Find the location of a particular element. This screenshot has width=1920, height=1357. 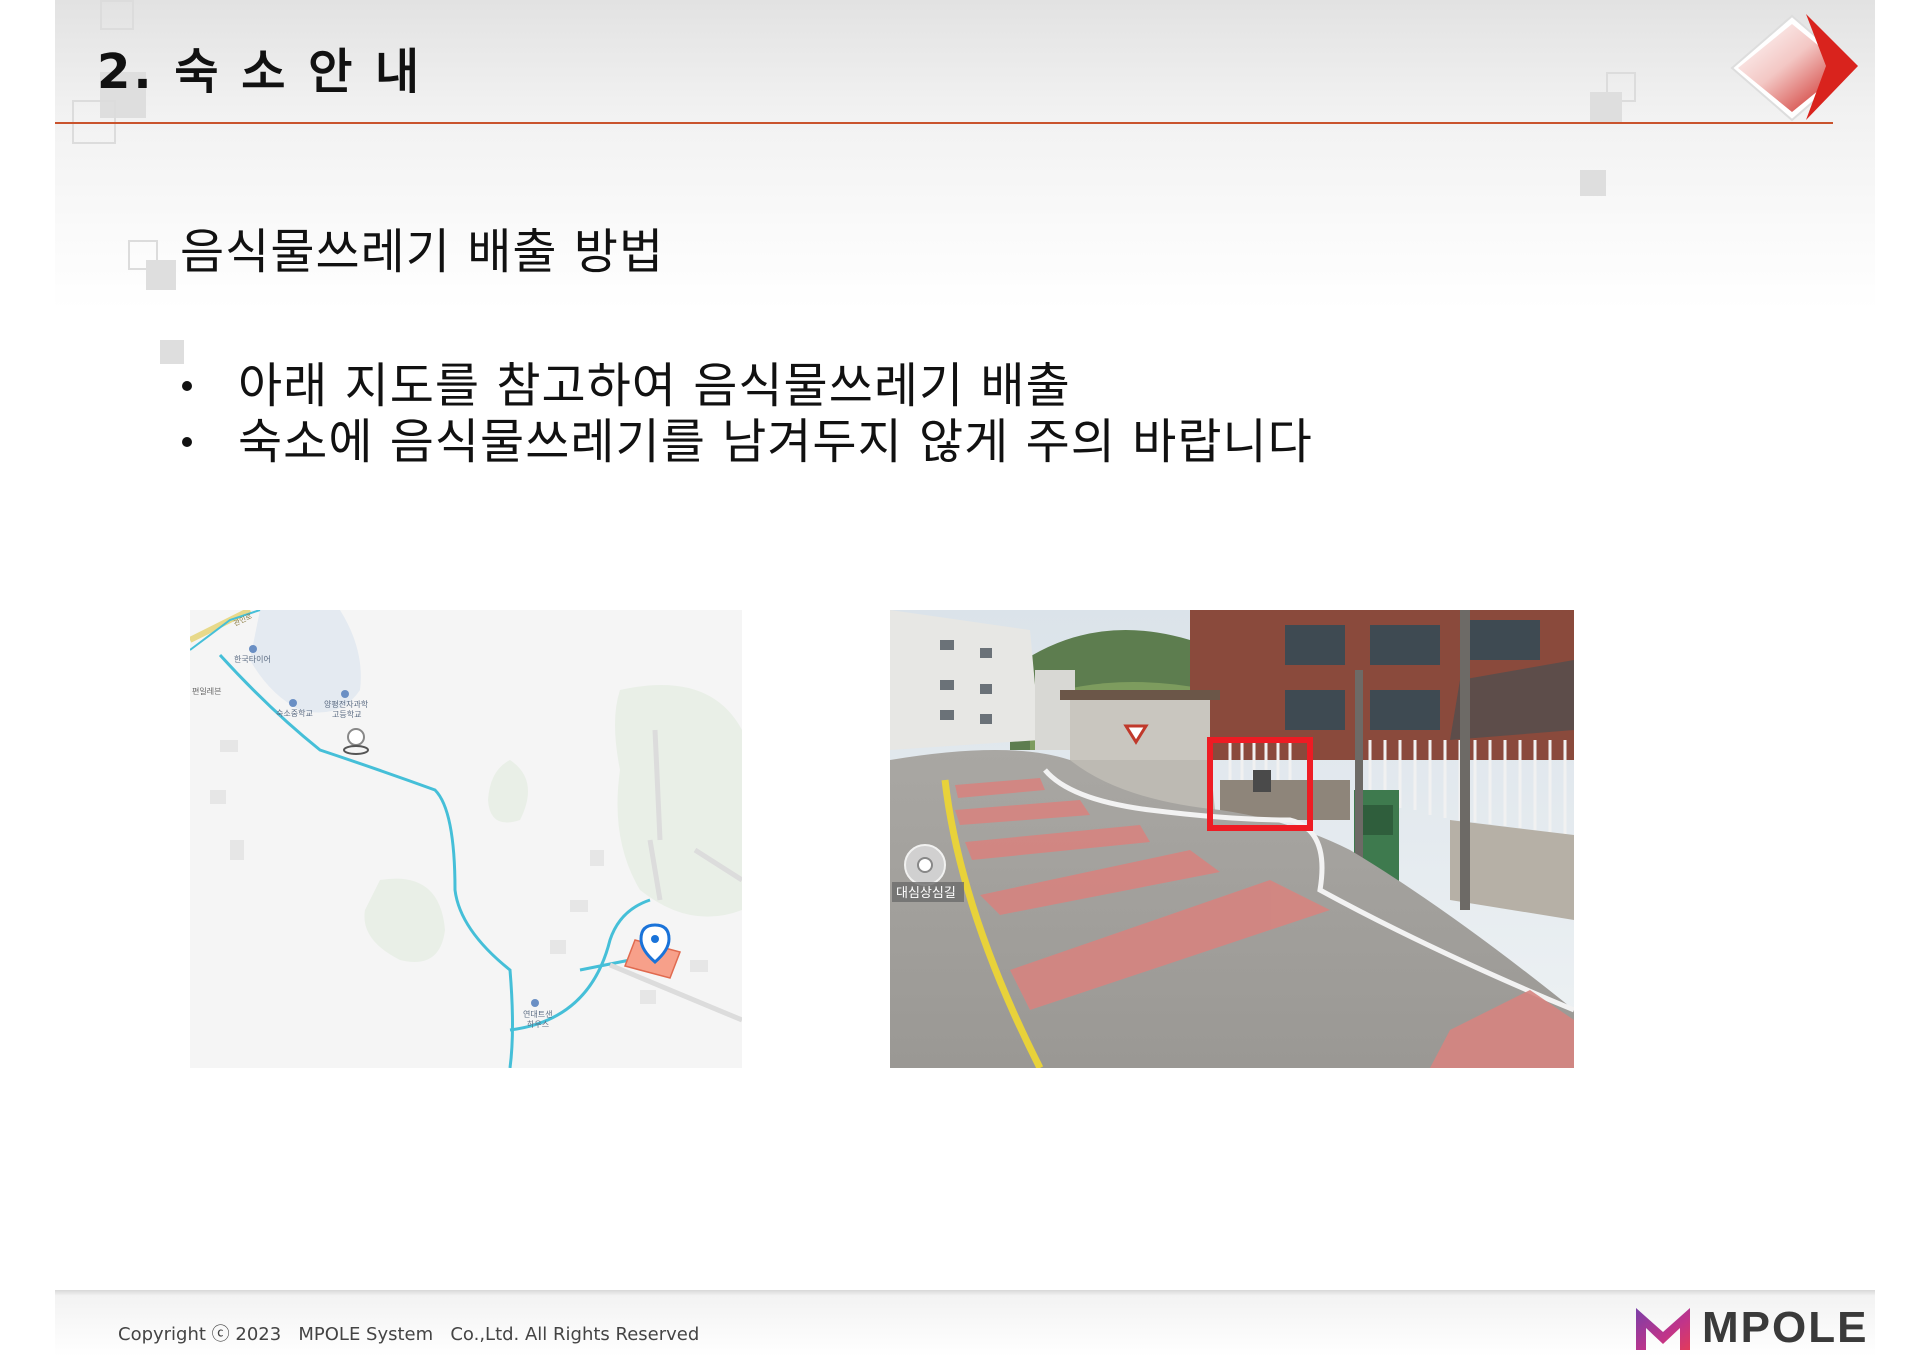

road-name-label: 대심상심길 is located at coordinates (926, 893).